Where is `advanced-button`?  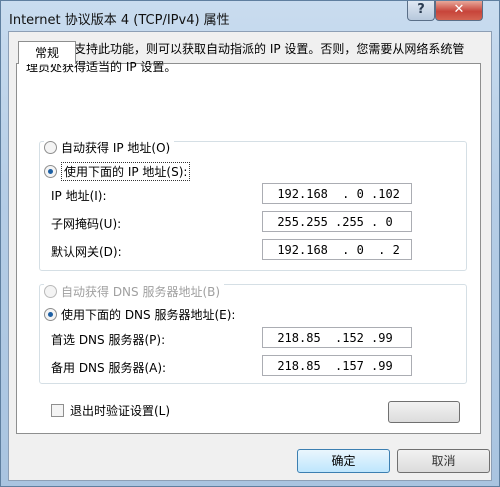 advanced-button is located at coordinates (424, 412).